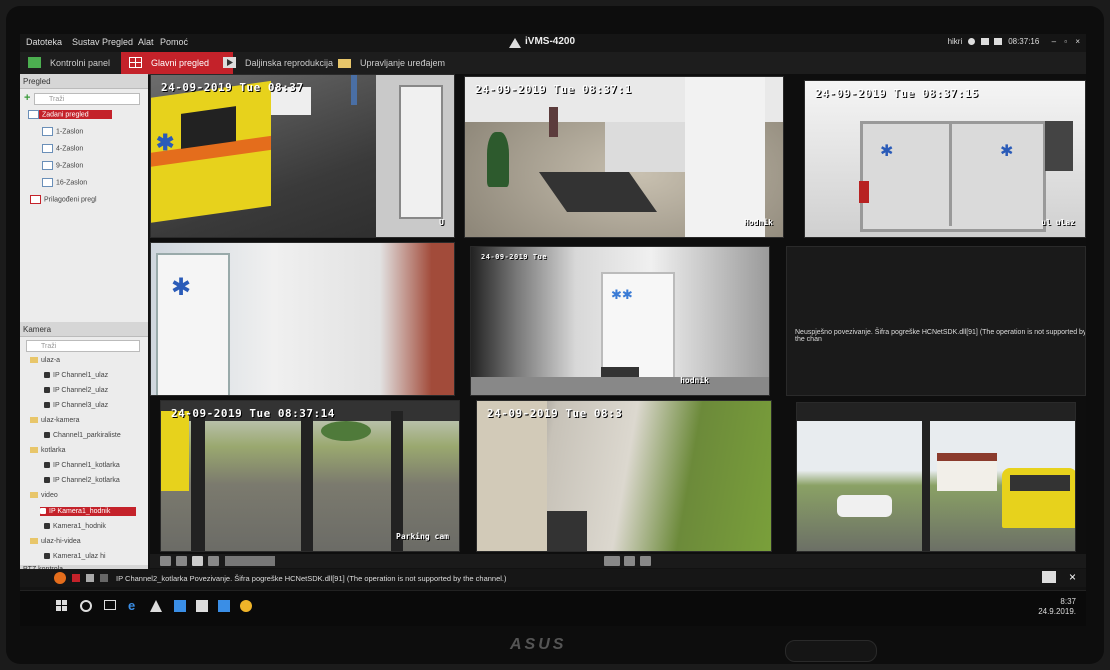  What do you see at coordinates (55, 541) in the screenshot?
I see `camera-tree-folder: ulaz-hi-videa` at bounding box center [55, 541].